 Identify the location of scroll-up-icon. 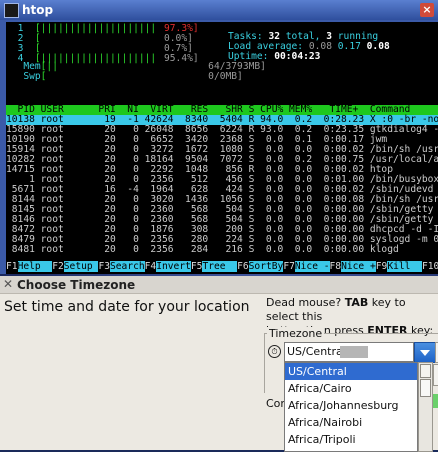
(425, 371).